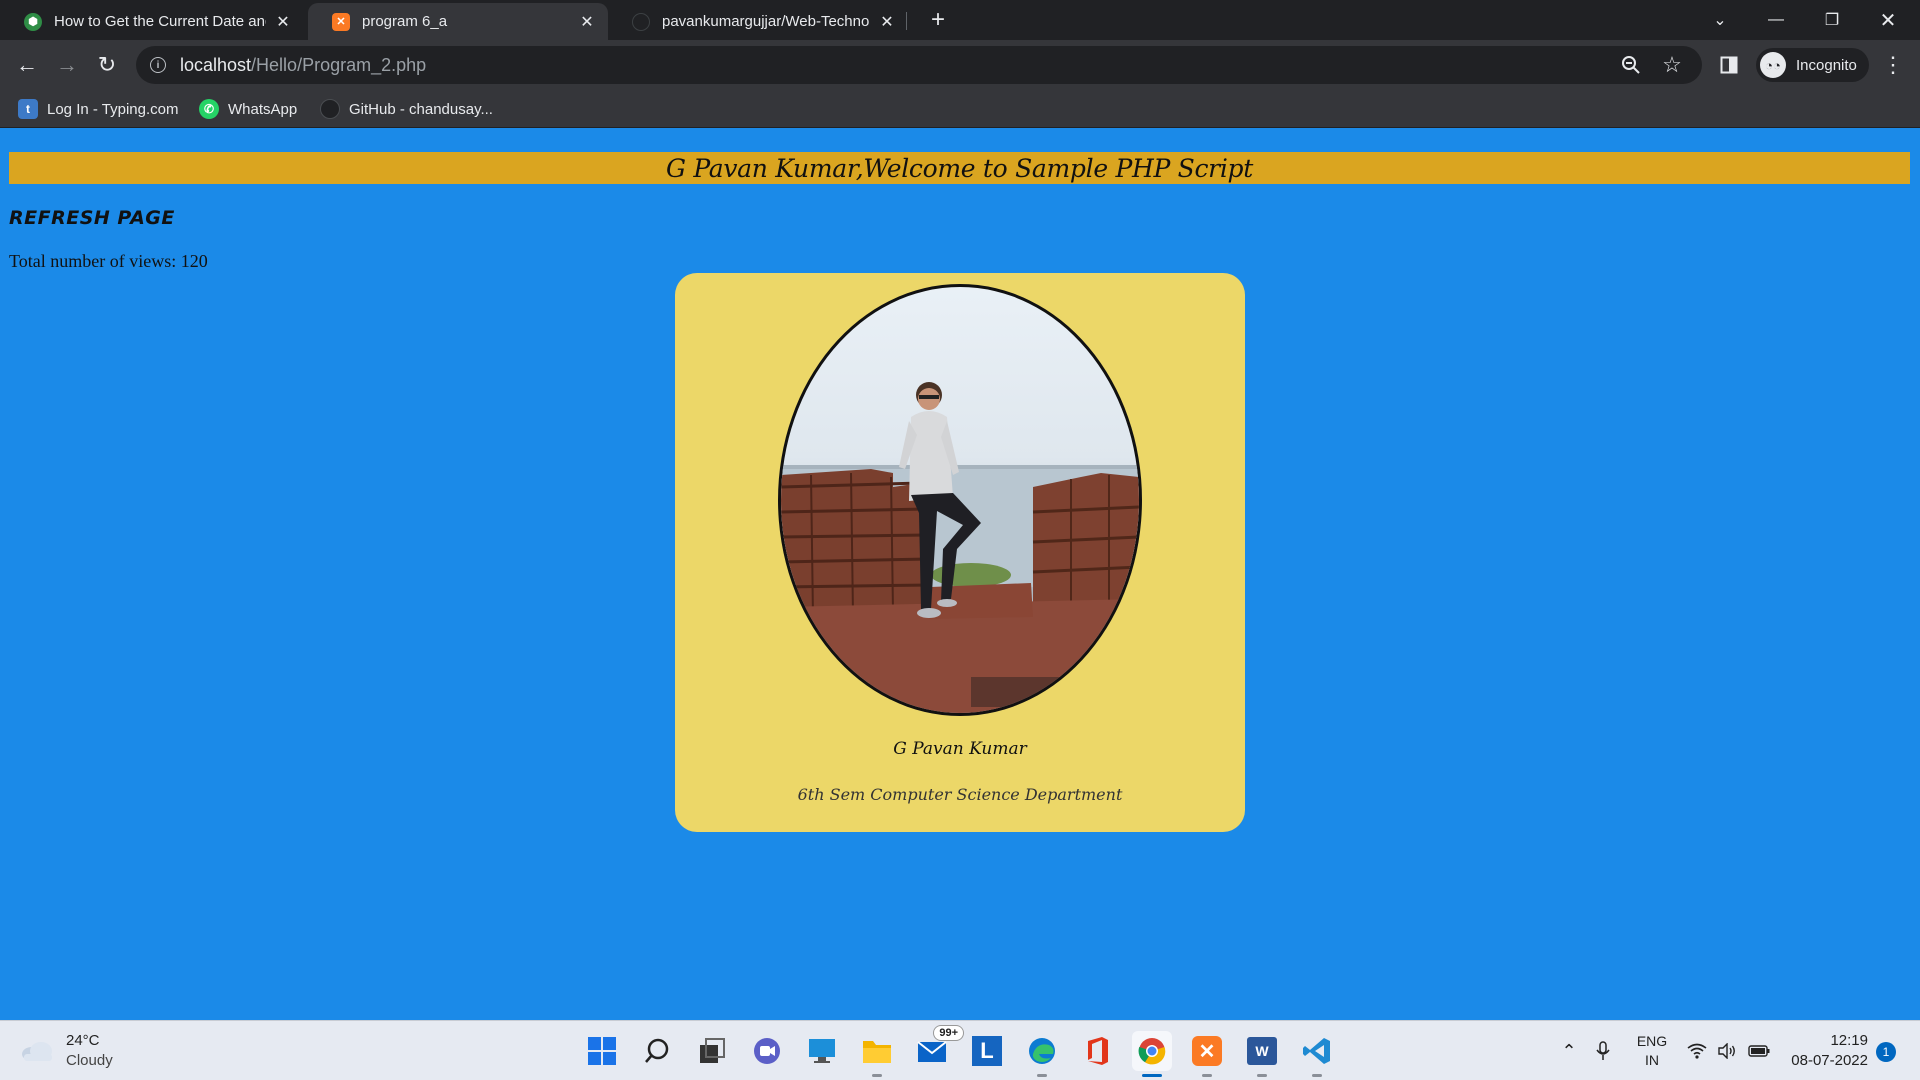  Describe the element at coordinates (1829, 1060) in the screenshot. I see `clock-date: 08-07-2022` at that location.